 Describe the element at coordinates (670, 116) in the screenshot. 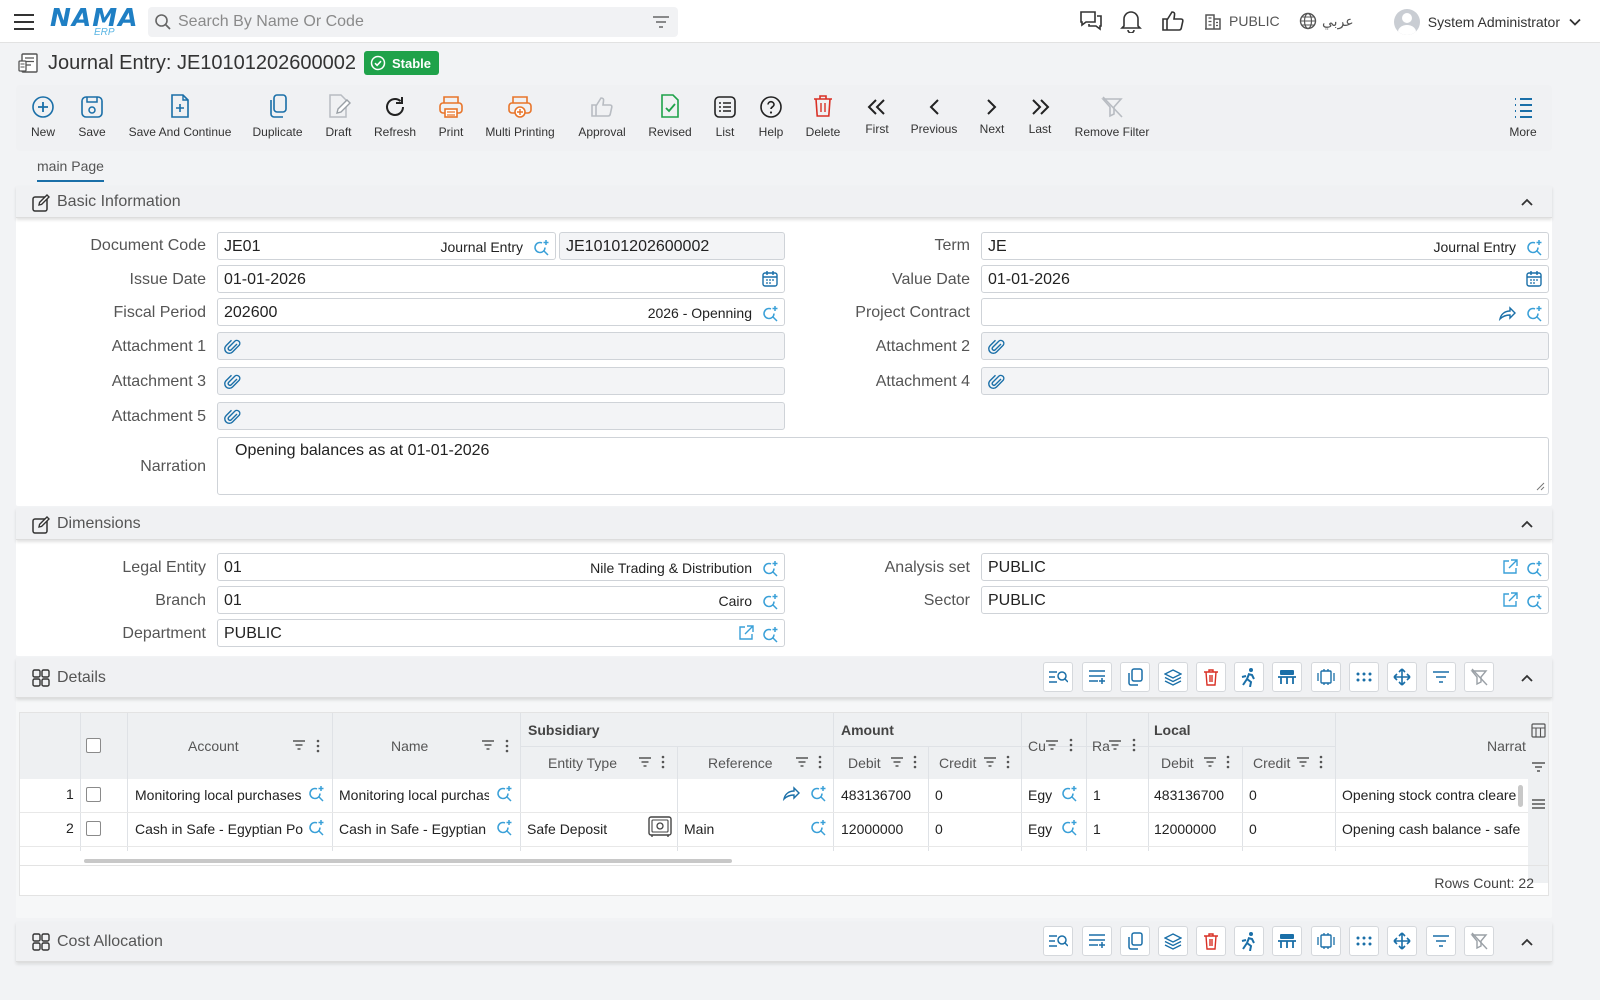

I see `revised-button: Revised` at that location.